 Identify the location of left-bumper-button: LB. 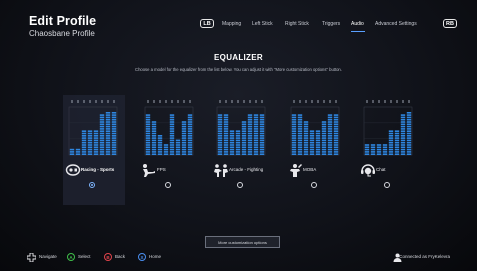
(207, 23).